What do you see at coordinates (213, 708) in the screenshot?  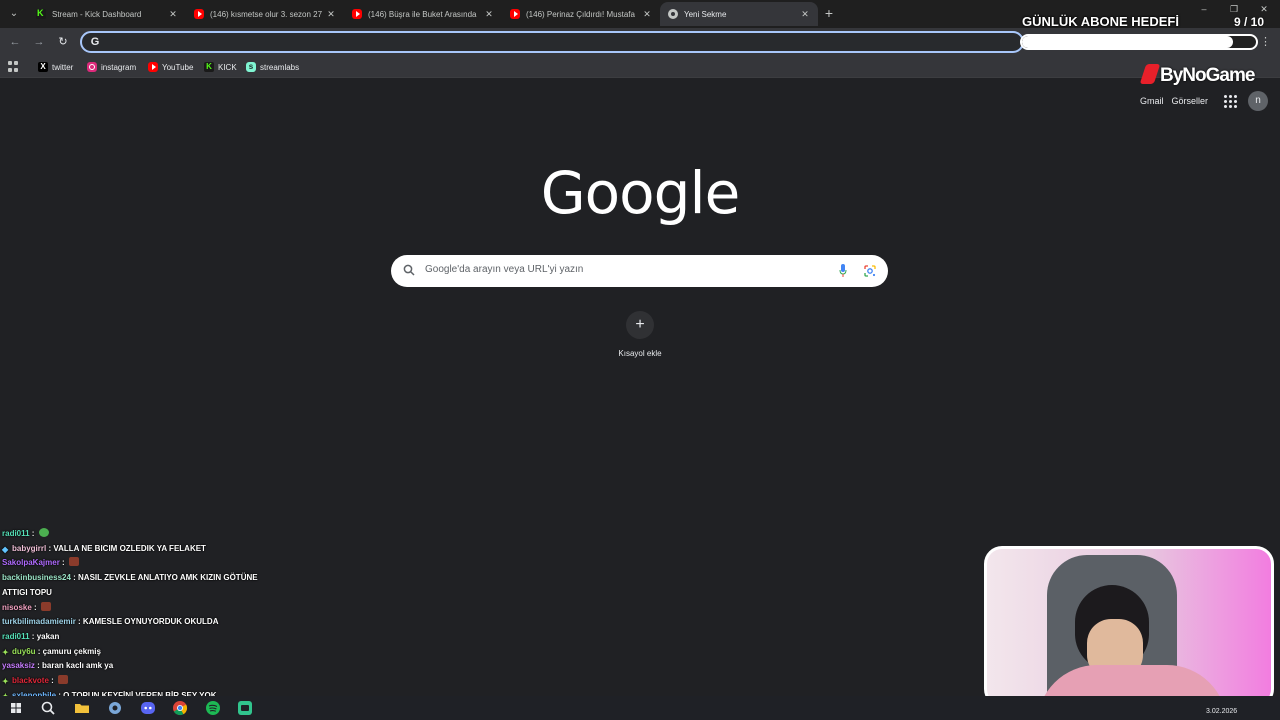 I see `spotify-icon` at bounding box center [213, 708].